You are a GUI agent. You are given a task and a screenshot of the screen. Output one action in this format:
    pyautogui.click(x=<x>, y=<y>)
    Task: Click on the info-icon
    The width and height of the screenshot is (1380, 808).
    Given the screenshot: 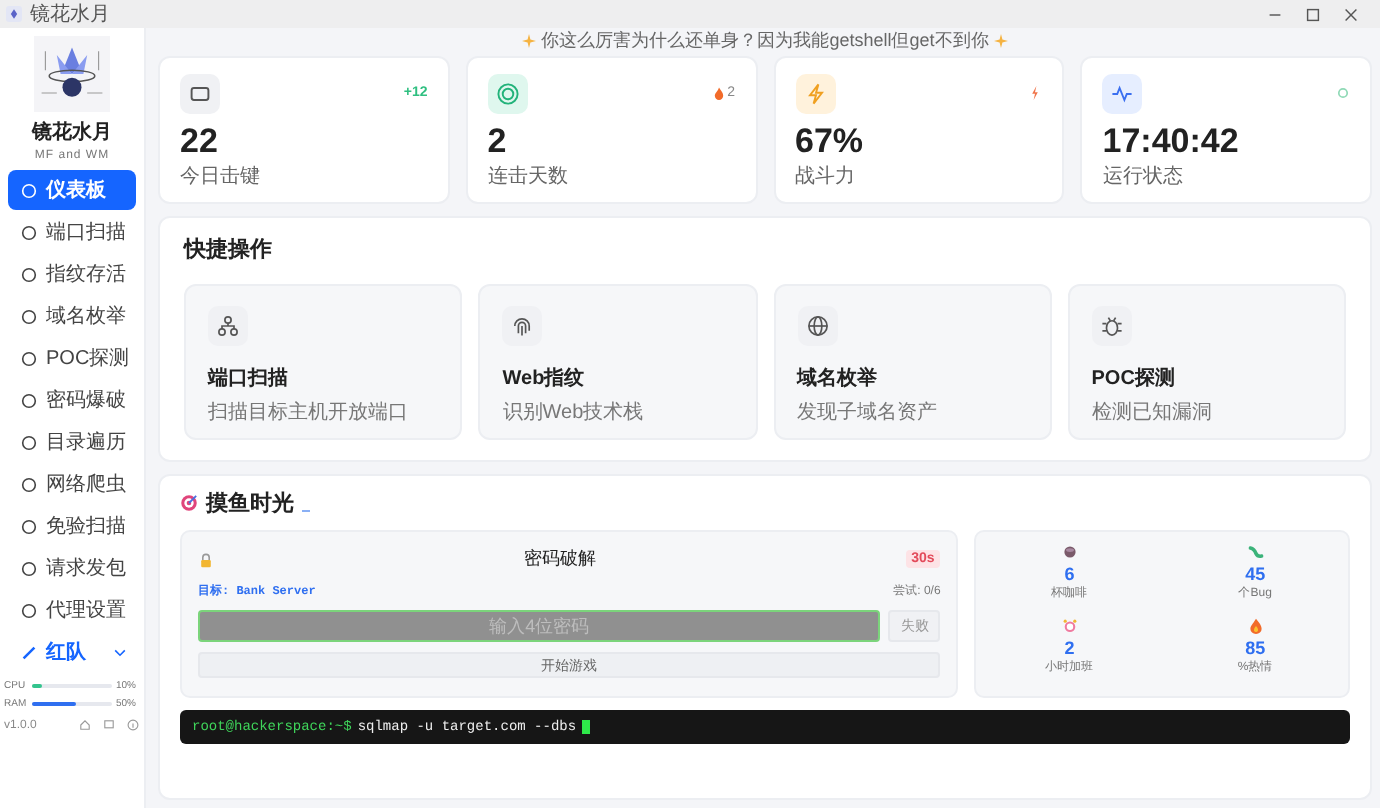 What is the action you would take?
    pyautogui.click(x=133, y=725)
    